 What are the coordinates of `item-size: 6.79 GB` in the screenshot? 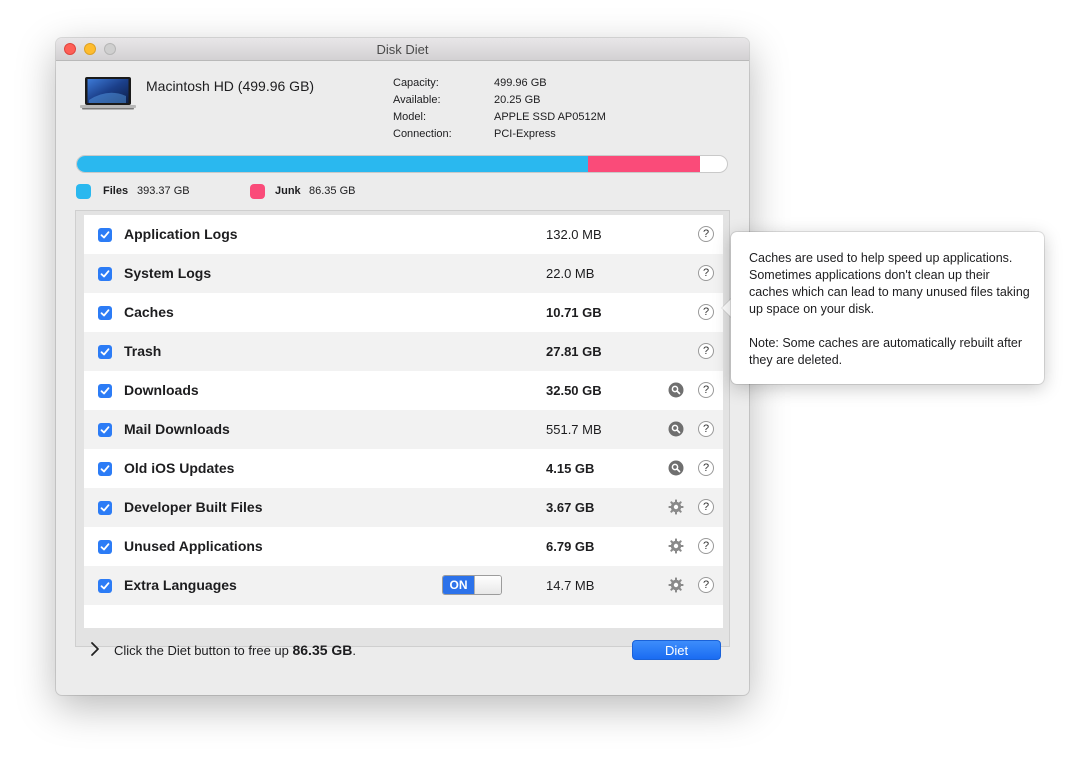 It's located at (570, 546).